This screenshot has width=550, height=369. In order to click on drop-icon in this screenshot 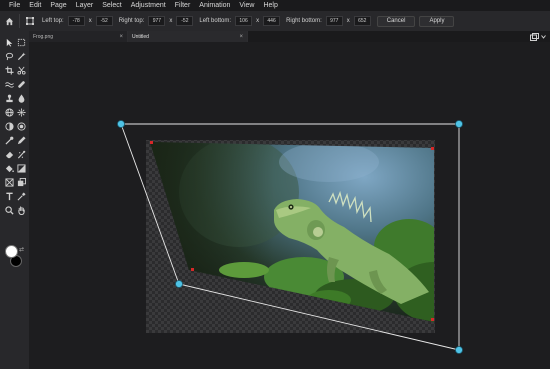, I will do `click(21, 98)`.